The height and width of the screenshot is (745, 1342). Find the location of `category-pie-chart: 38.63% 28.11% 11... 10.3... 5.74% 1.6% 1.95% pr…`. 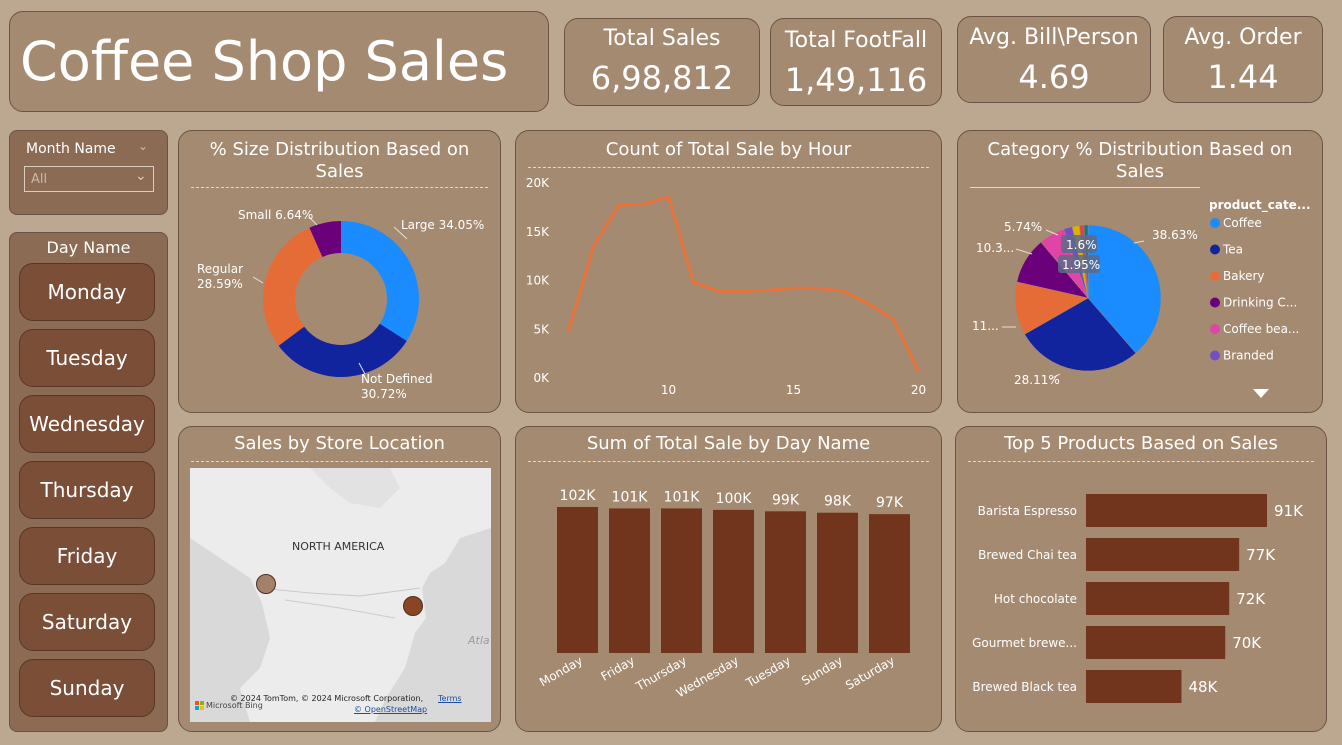

category-pie-chart: 38.63% 28.11% 11... 10.3... 5.74% 1.6% 1.95% pr… is located at coordinates (1141, 292).